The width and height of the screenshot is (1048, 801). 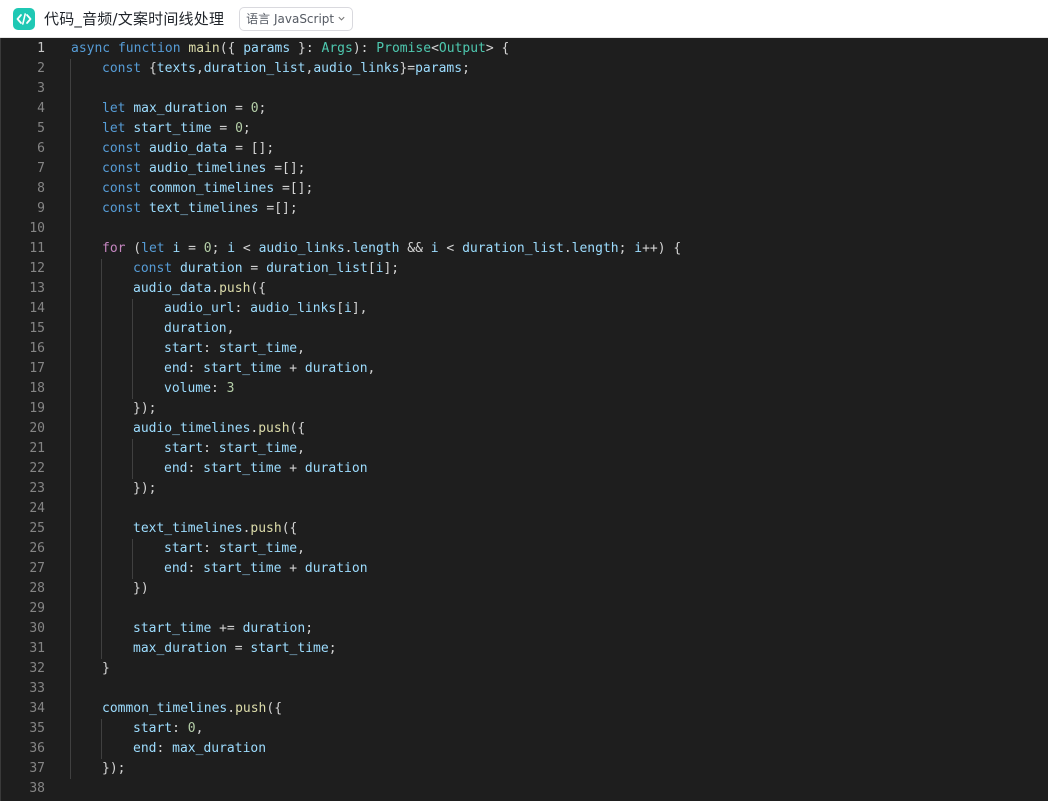 I want to click on line-number: 2, so click(x=41, y=68).